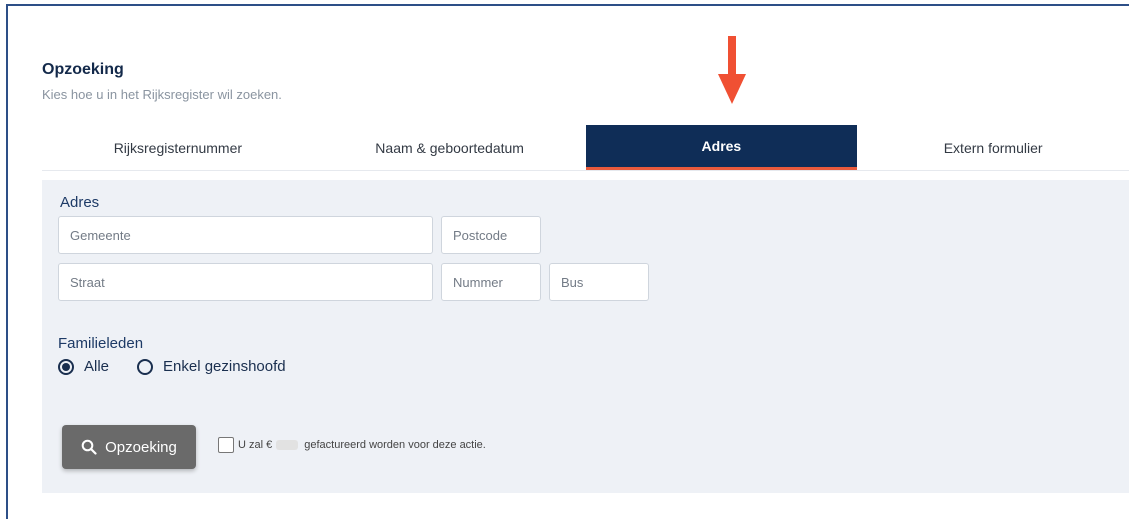 The height and width of the screenshot is (519, 1129). I want to click on page-title: Opzoeking, so click(83, 69).